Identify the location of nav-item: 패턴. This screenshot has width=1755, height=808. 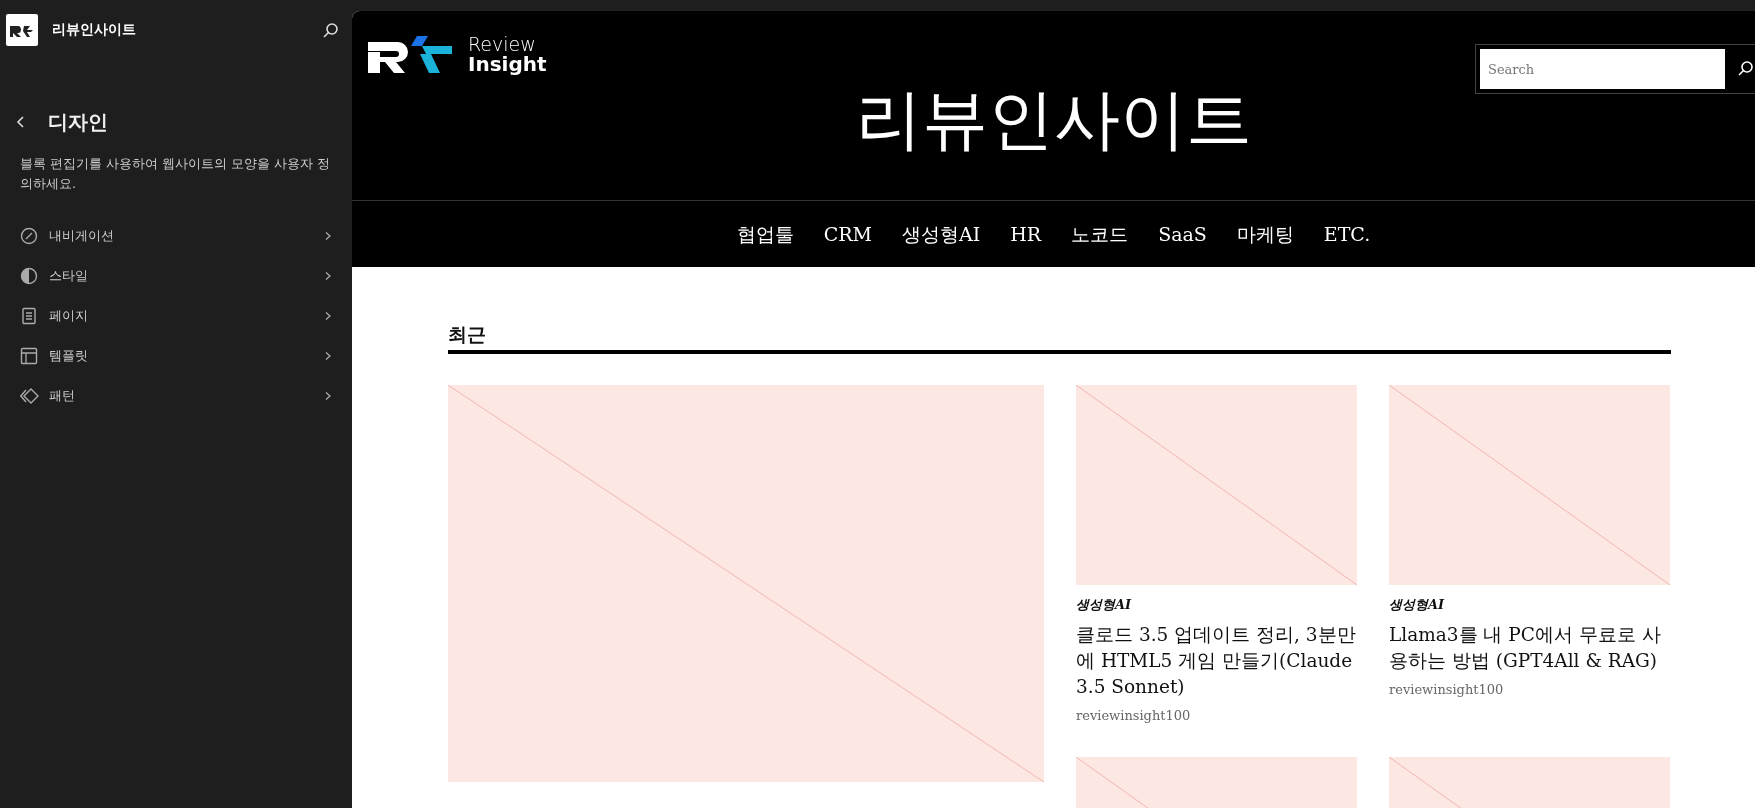
(176, 396).